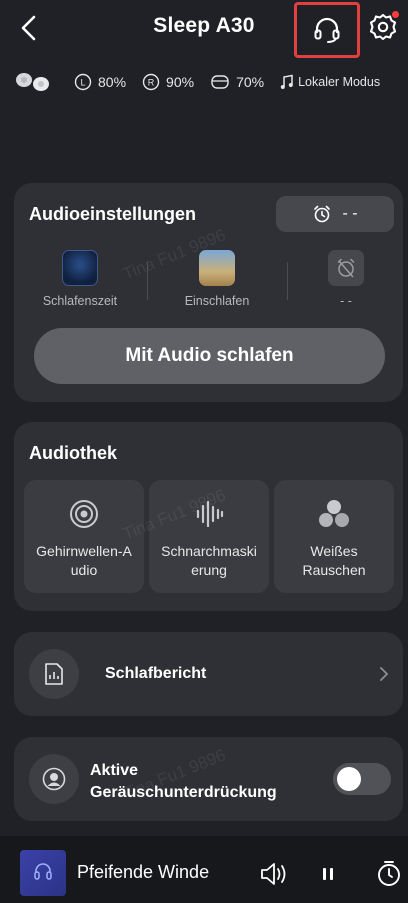  What do you see at coordinates (113, 214) in the screenshot?
I see `audio-settings-title: Audioeinstellungen` at bounding box center [113, 214].